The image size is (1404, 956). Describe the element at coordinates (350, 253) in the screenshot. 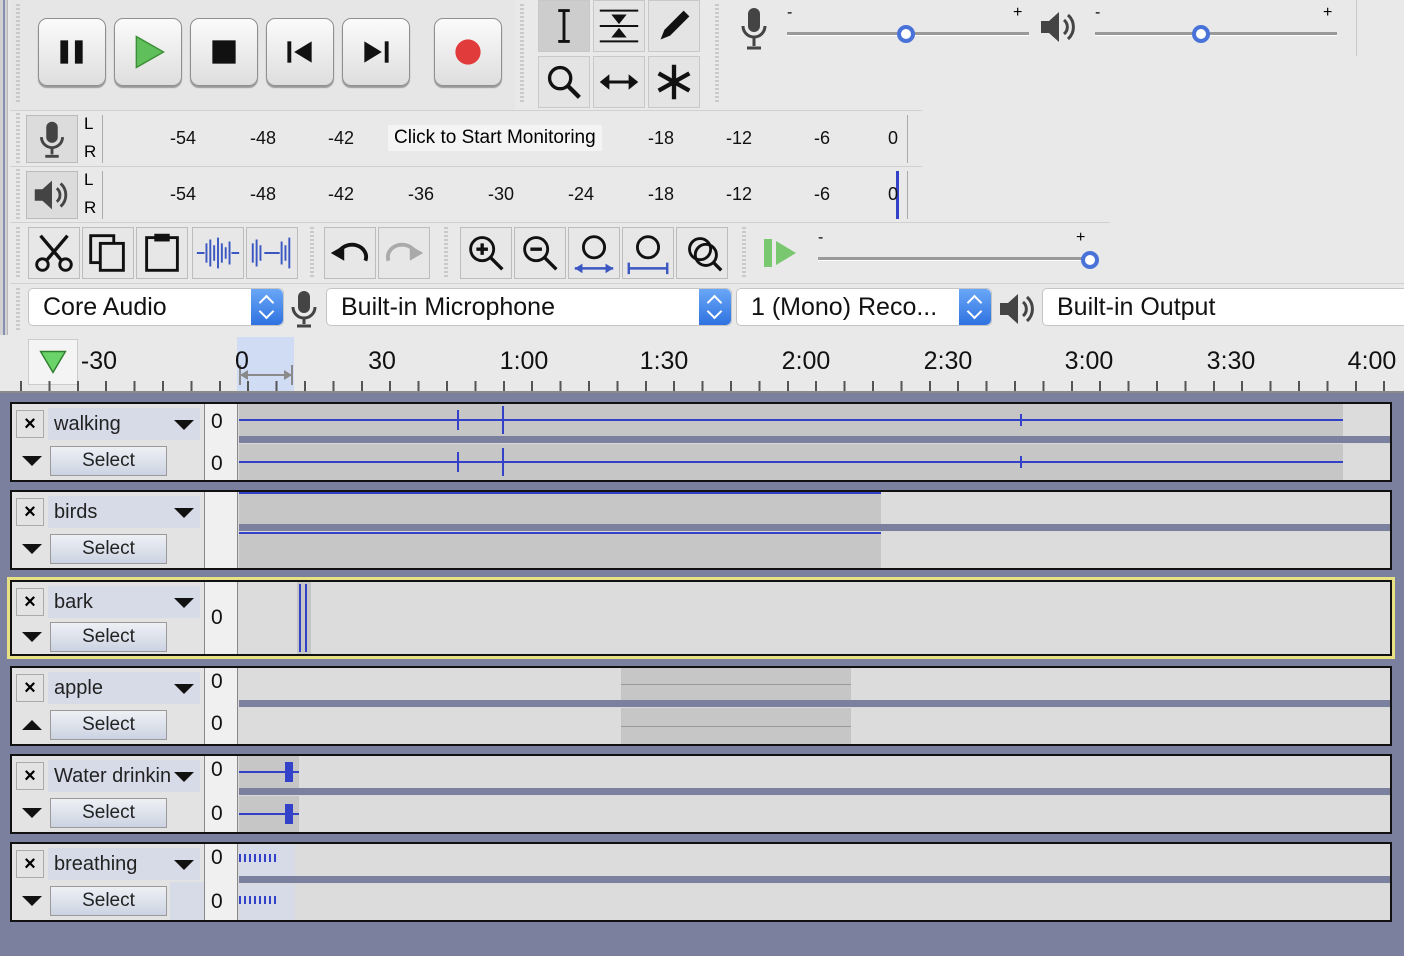

I see `undo-button` at that location.